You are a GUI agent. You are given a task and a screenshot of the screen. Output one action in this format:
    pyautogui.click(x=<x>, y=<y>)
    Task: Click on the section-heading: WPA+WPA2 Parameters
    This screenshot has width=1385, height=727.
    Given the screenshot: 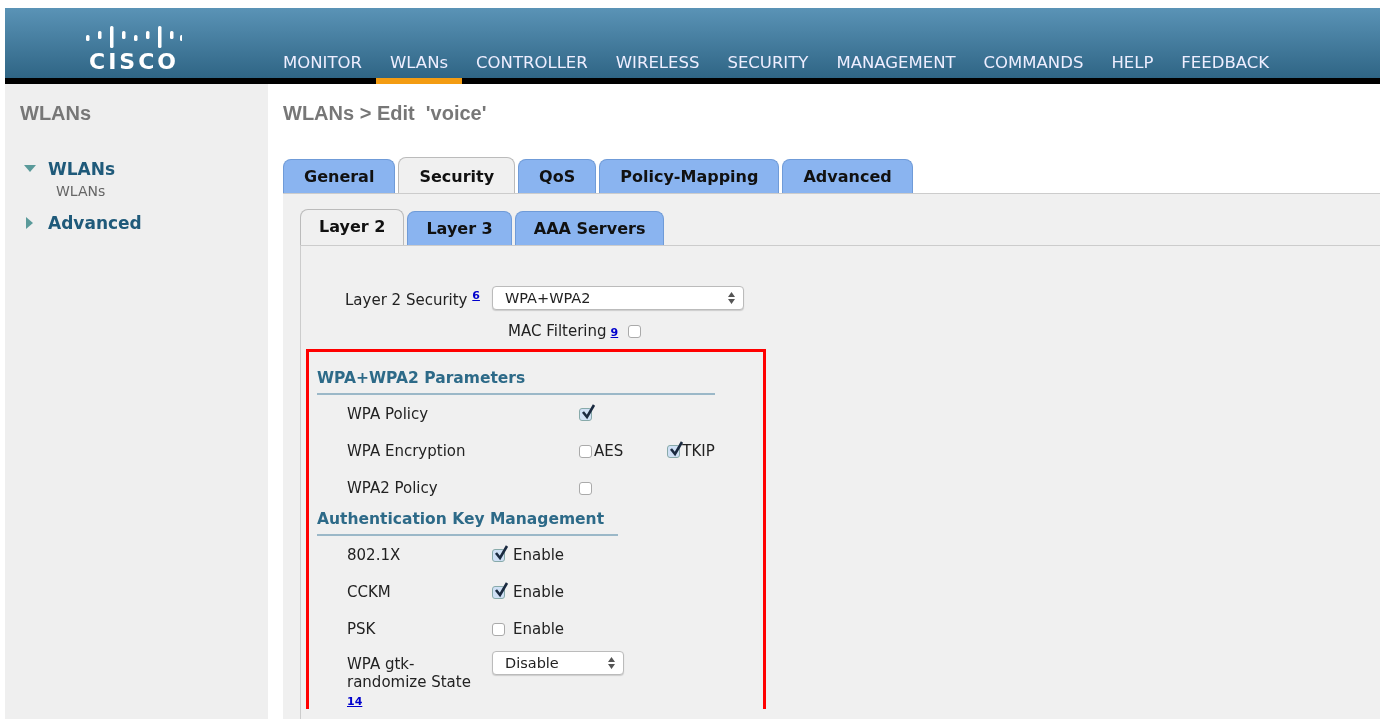 What is the action you would take?
    pyautogui.click(x=516, y=382)
    